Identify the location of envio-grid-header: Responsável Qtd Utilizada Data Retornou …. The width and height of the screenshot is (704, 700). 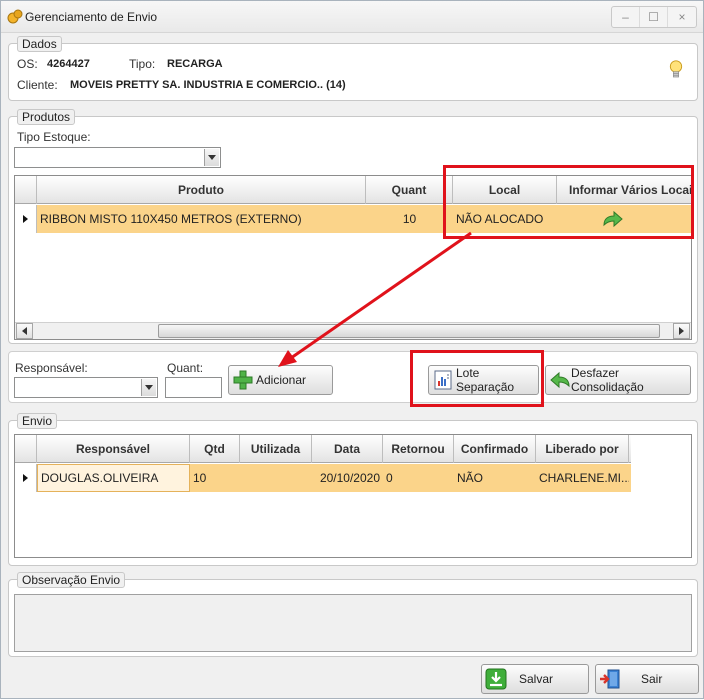
(323, 449).